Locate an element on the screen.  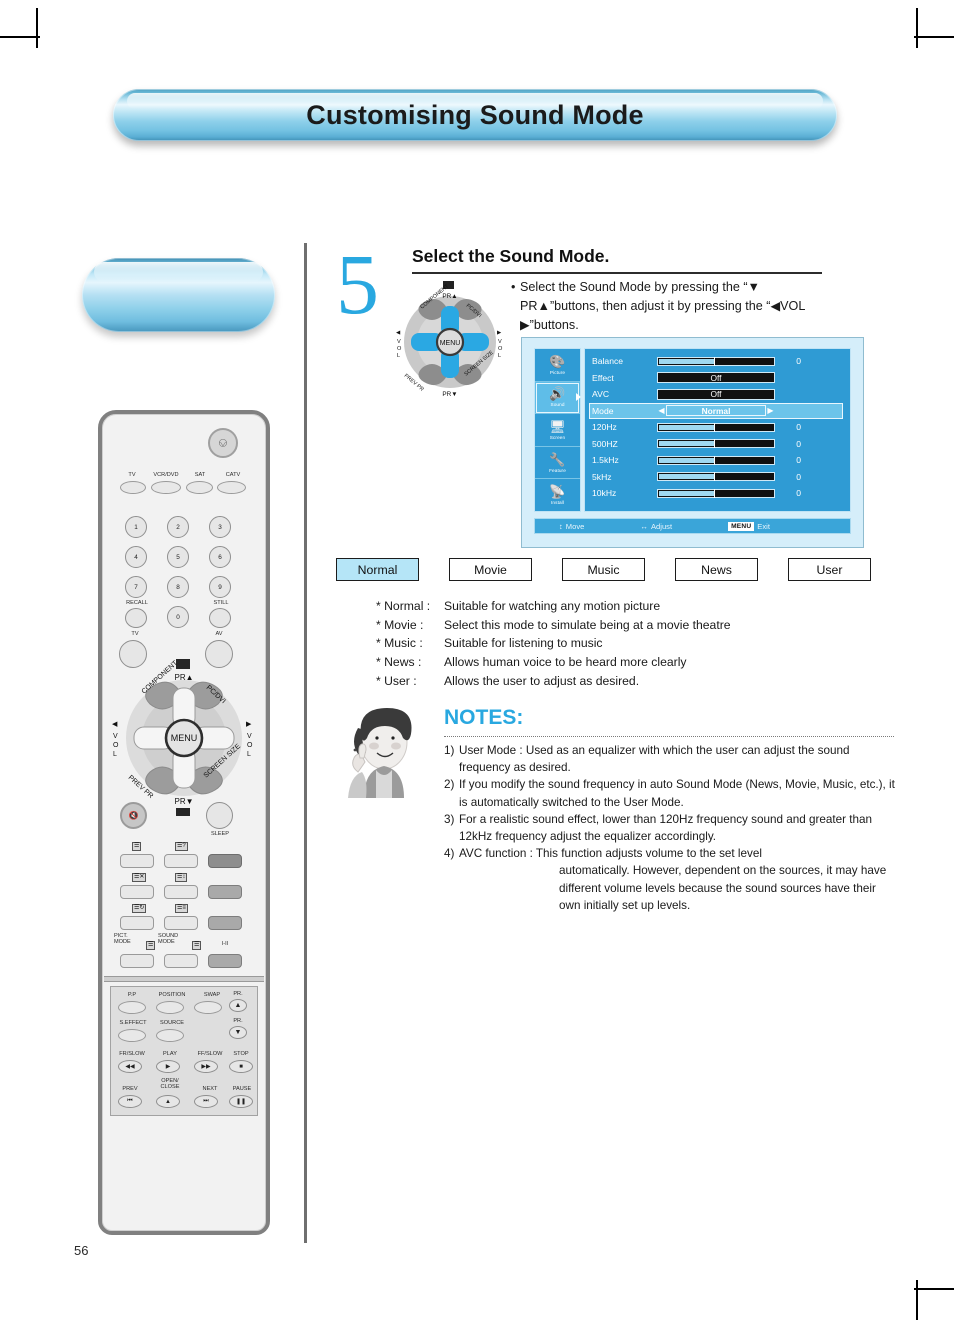
osd-sidebar-item-screen: 🖥 Screen is located at coordinates (557, 430).